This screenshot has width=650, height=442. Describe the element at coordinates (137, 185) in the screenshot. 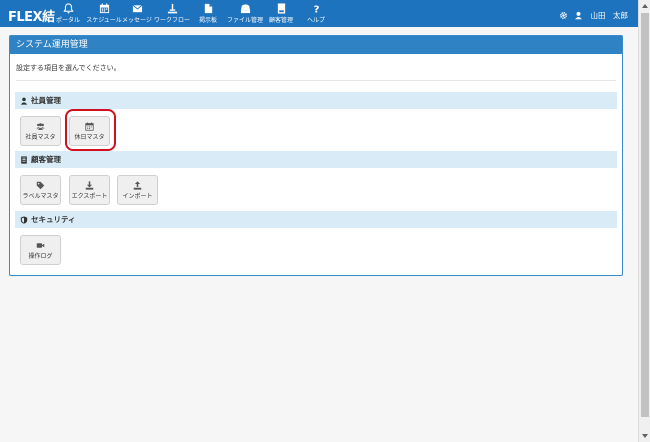

I see `upload-icon` at that location.